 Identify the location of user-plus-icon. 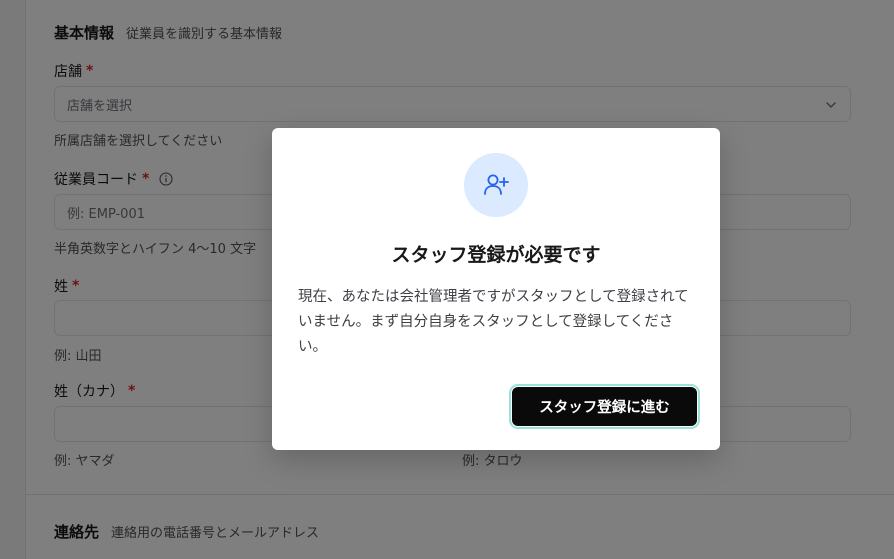
(496, 184).